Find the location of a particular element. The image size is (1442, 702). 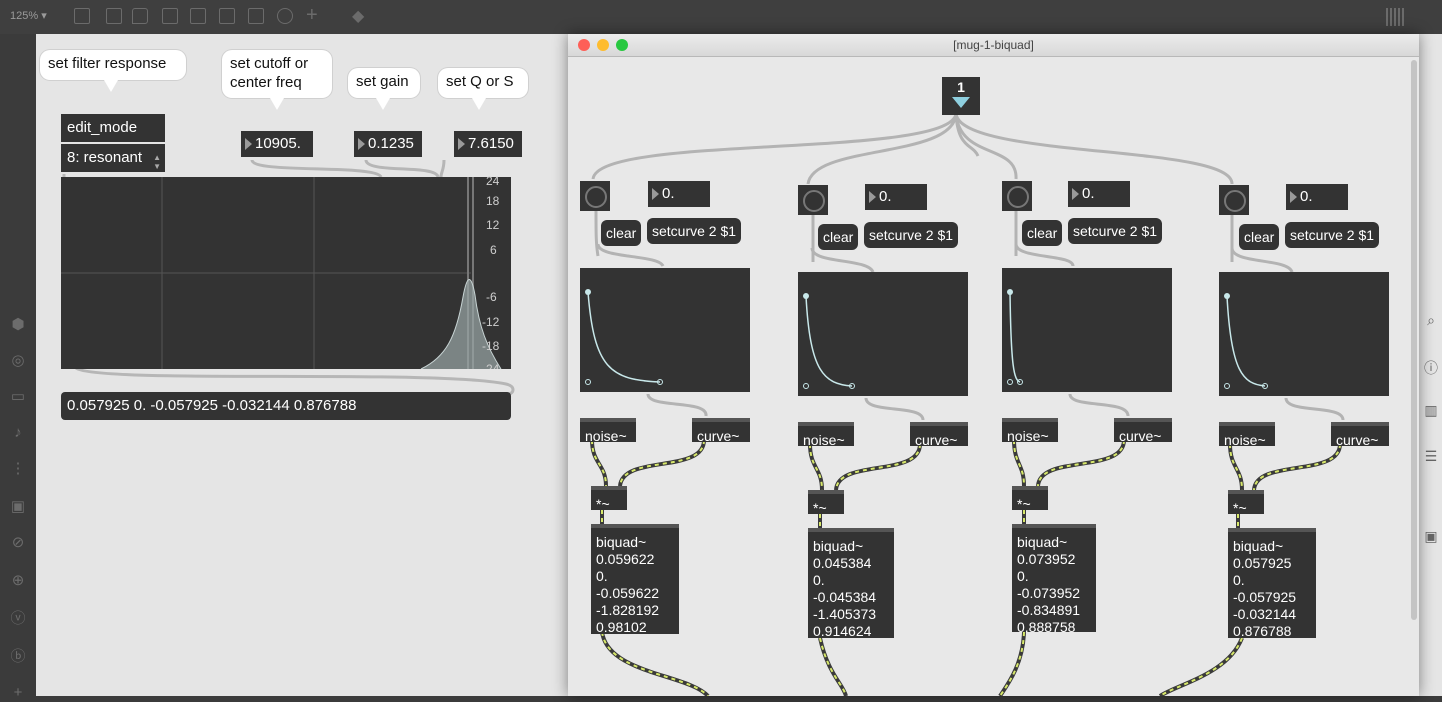

cutoff-value: 10905. is located at coordinates (278, 143).